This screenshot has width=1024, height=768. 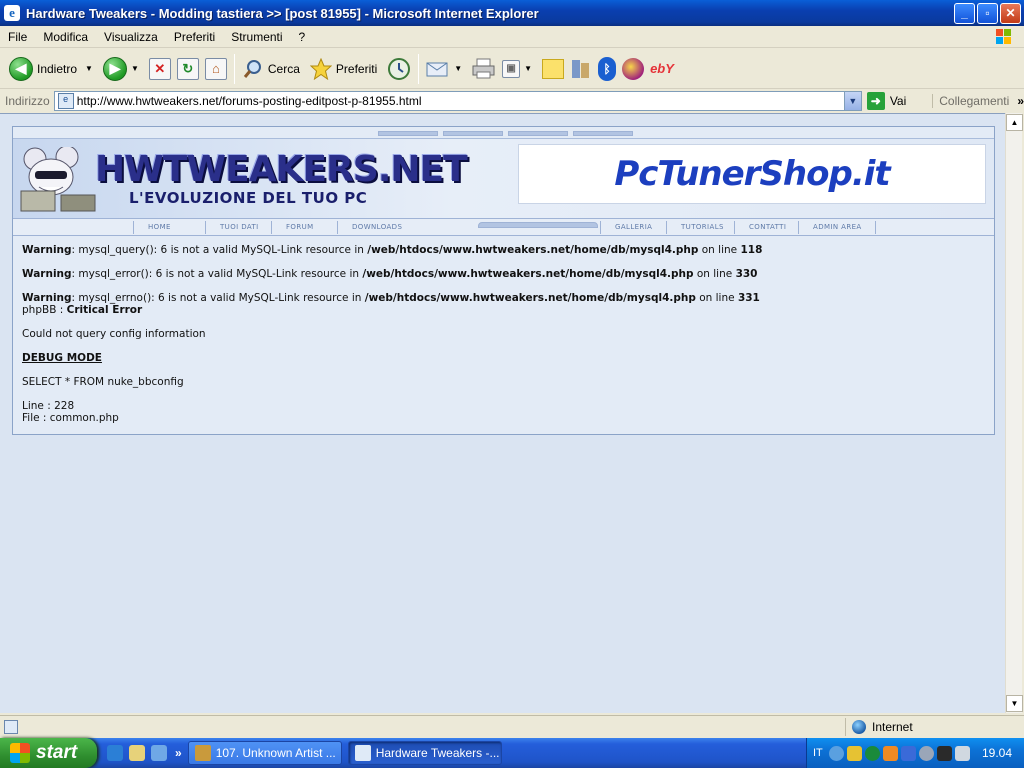 What do you see at coordinates (89, 68) in the screenshot?
I see `back-dropdown-icon: ▼` at bounding box center [89, 68].